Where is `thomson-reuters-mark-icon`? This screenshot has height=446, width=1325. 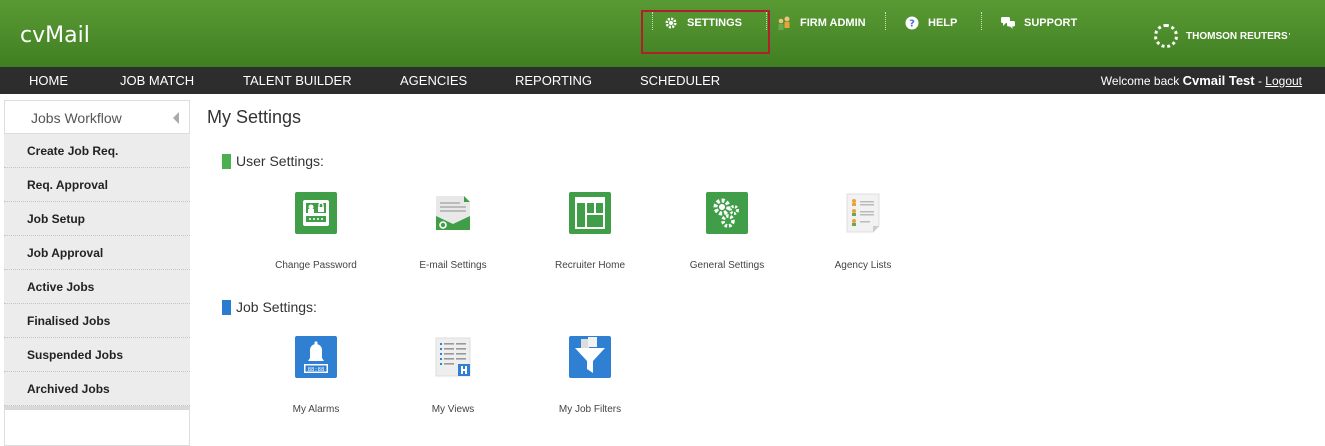
thomson-reuters-mark-icon is located at coordinates (1166, 36).